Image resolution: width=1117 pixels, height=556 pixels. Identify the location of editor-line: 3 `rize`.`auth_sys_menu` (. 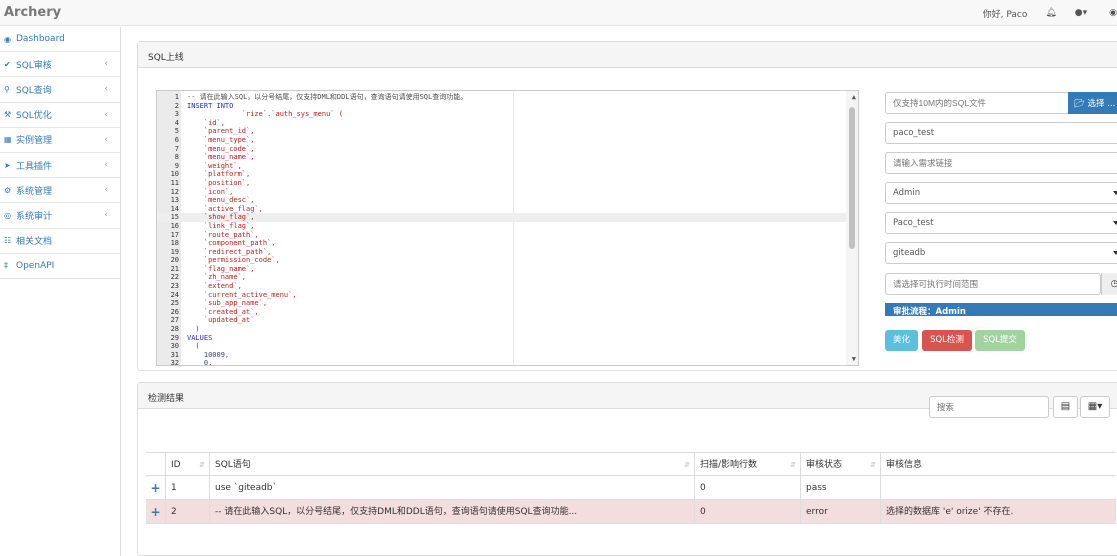
(502, 114).